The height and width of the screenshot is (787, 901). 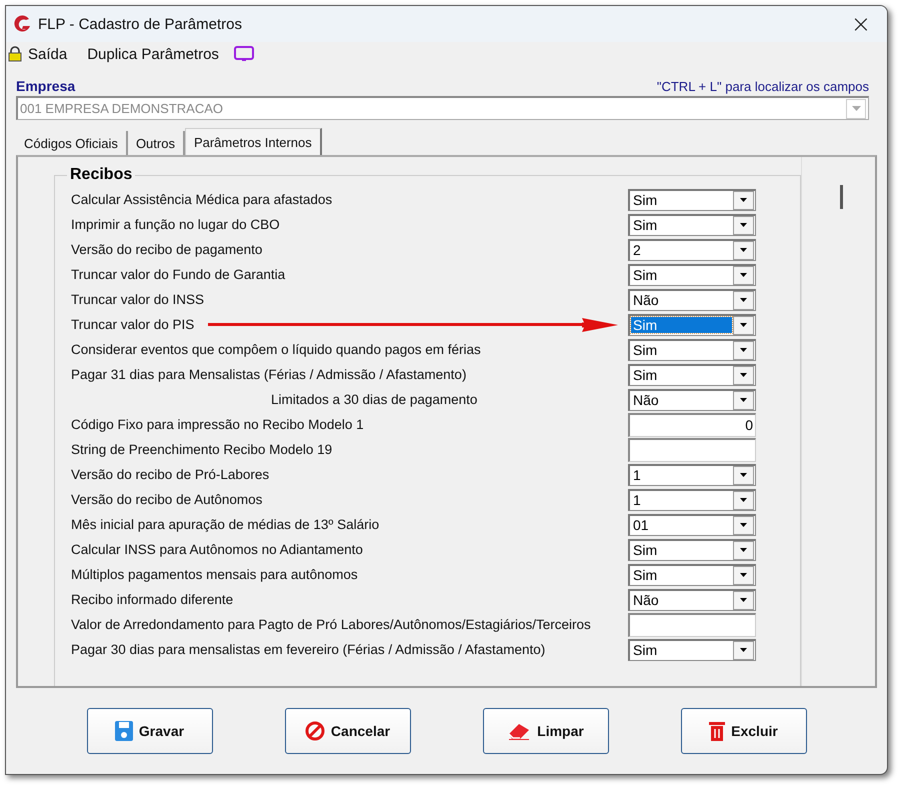 I want to click on setting-label: Recibo informado diferente, so click(x=152, y=599).